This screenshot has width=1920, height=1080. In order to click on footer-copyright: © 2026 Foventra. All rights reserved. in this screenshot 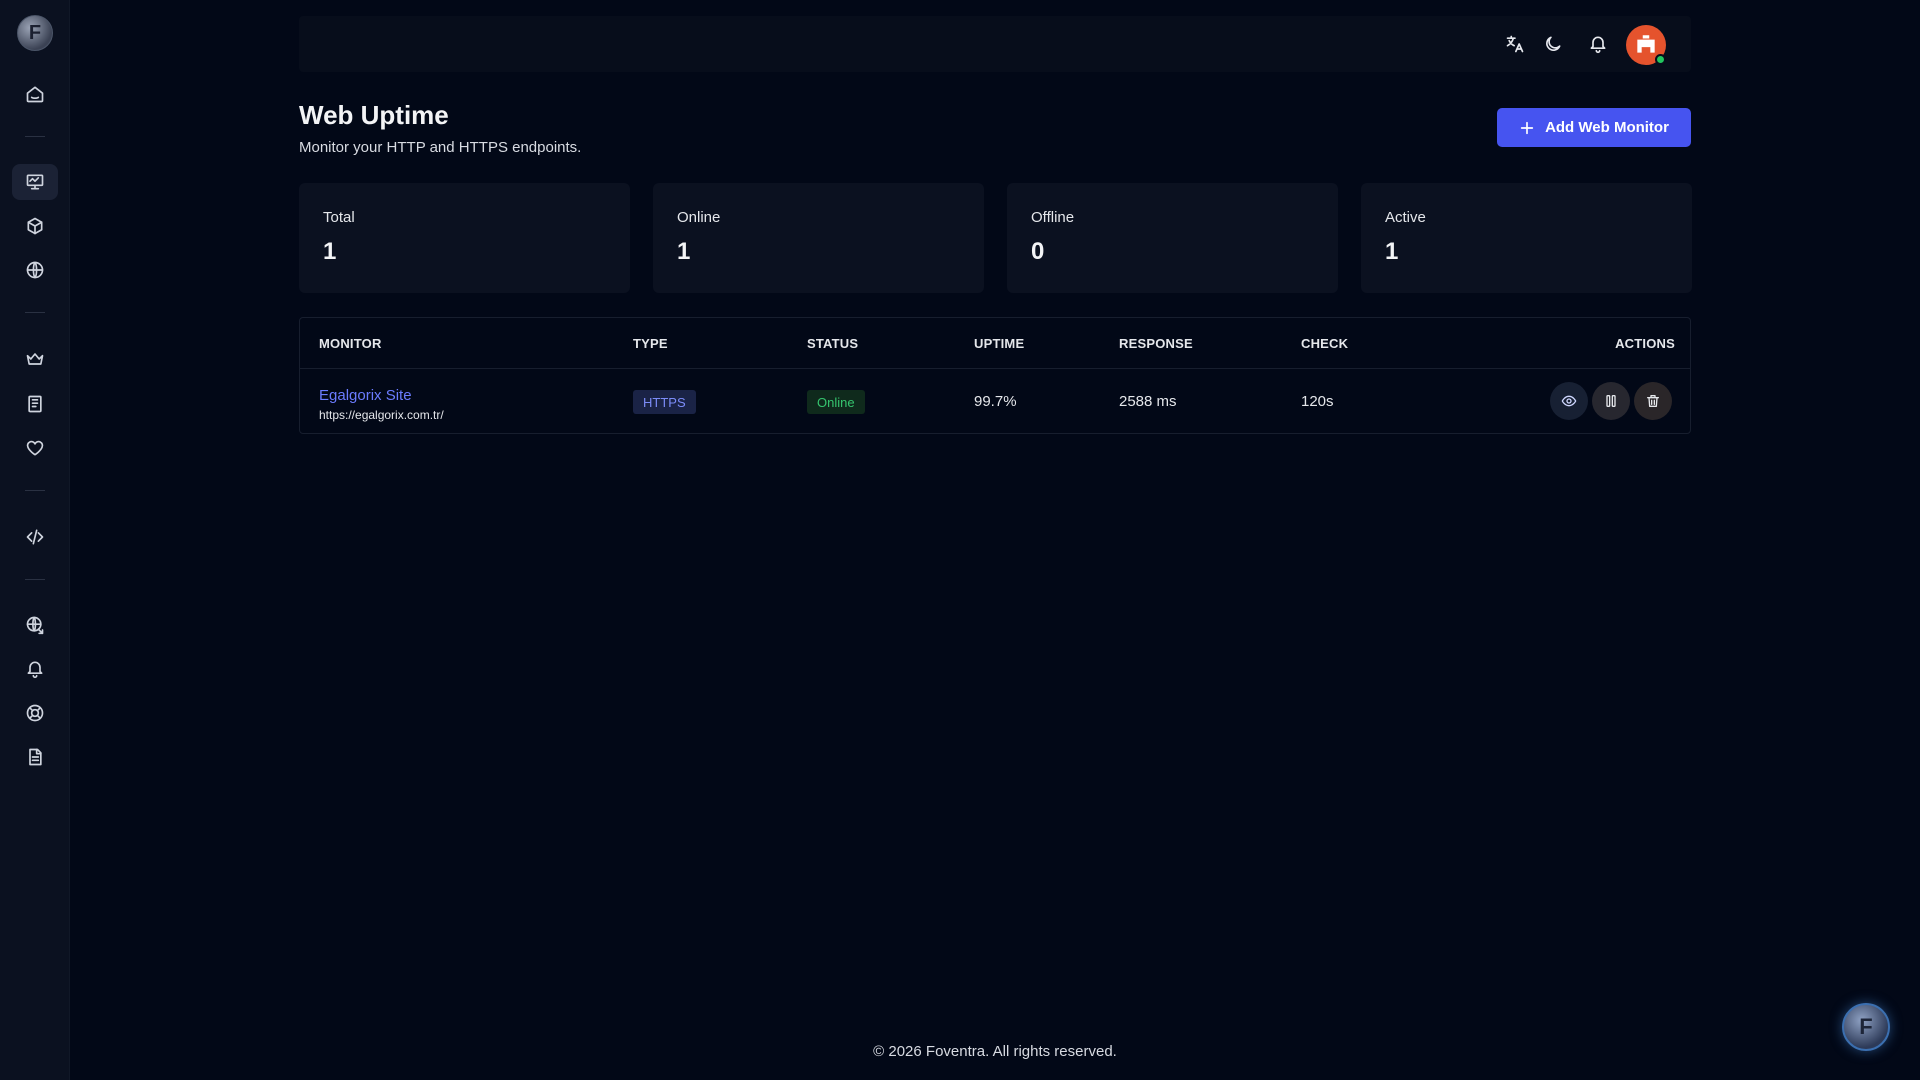, I will do `click(995, 1051)`.